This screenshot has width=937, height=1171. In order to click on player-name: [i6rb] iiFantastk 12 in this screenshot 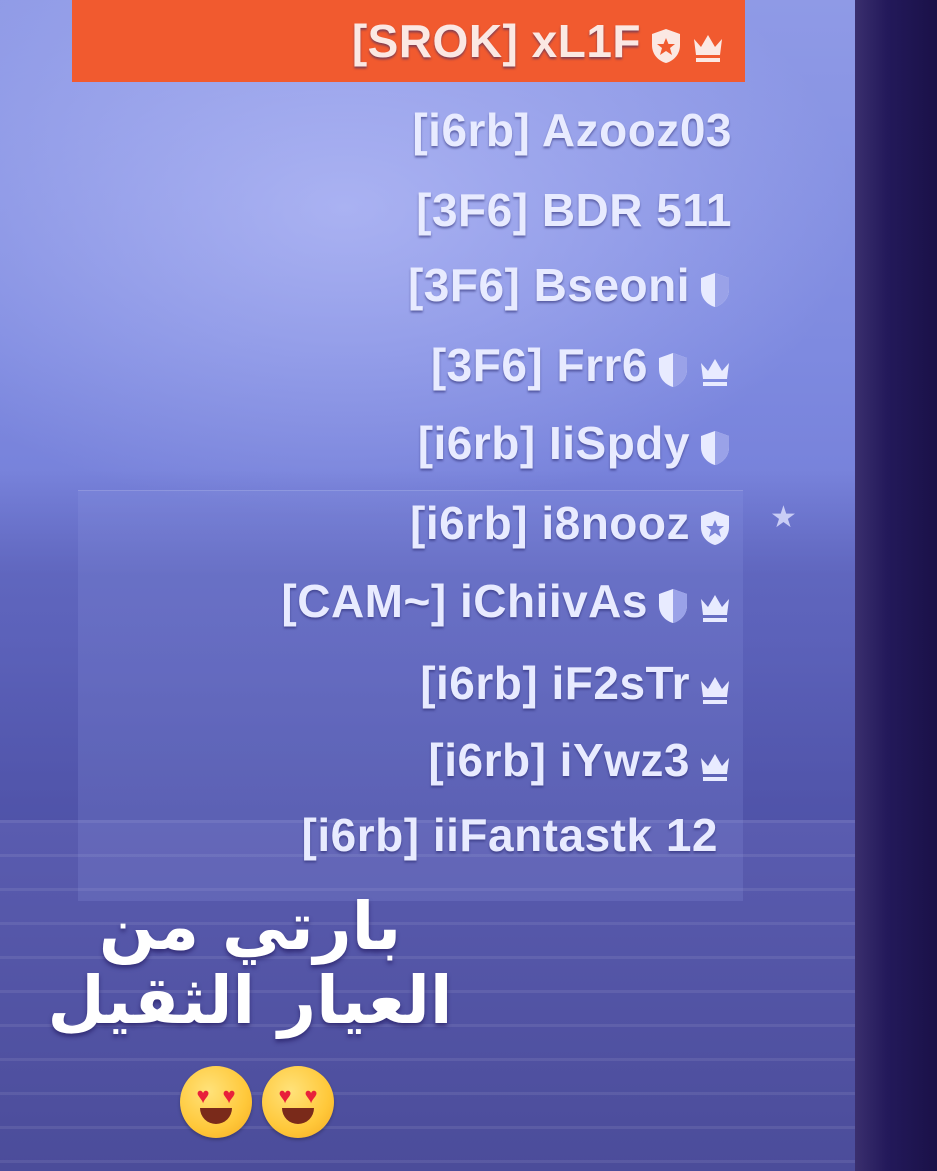, I will do `click(509, 835)`.